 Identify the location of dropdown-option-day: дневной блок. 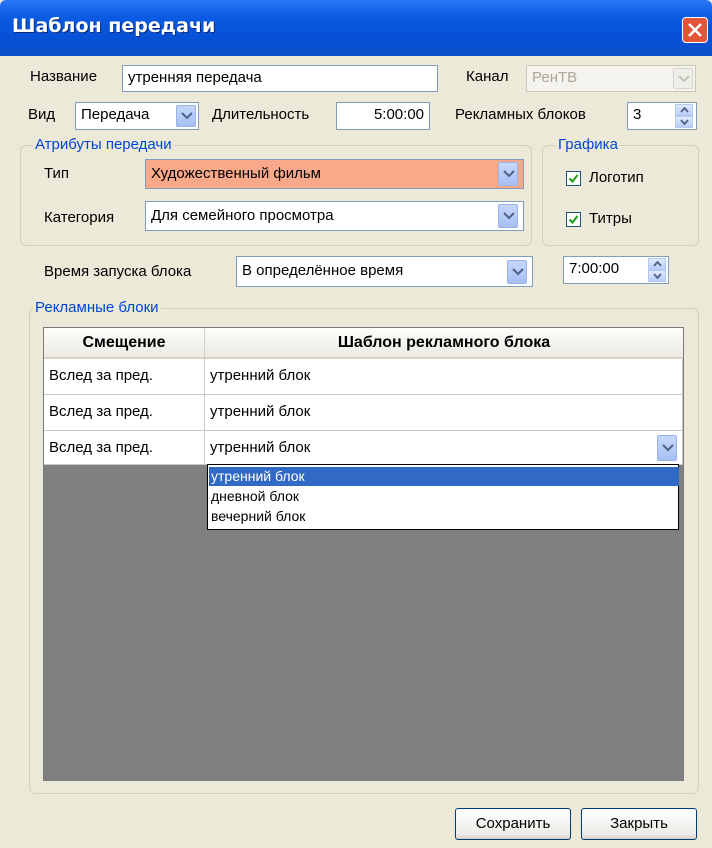
(444, 496).